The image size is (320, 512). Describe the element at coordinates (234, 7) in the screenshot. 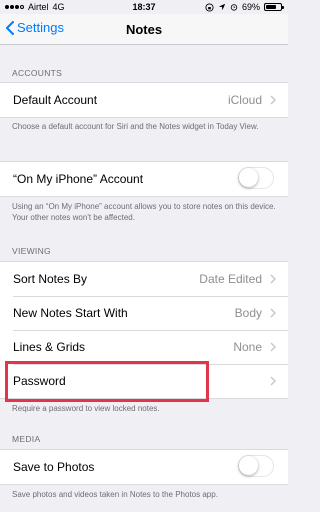

I see `alarm-icon` at that location.